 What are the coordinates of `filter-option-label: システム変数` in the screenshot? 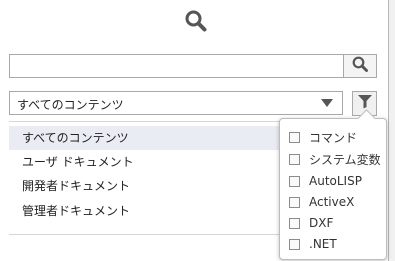 It's located at (345, 159).